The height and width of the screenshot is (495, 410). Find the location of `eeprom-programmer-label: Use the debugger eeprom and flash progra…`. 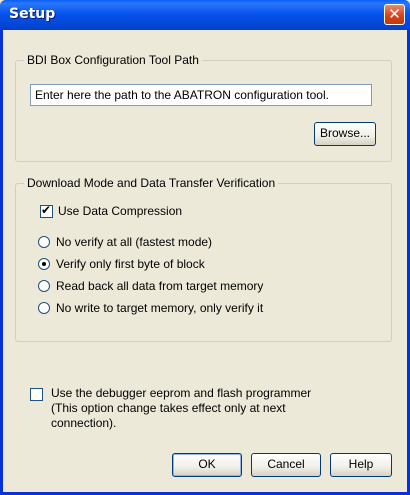

eeprom-programmer-label: Use the debugger eeprom and flash progra… is located at coordinates (181, 393).